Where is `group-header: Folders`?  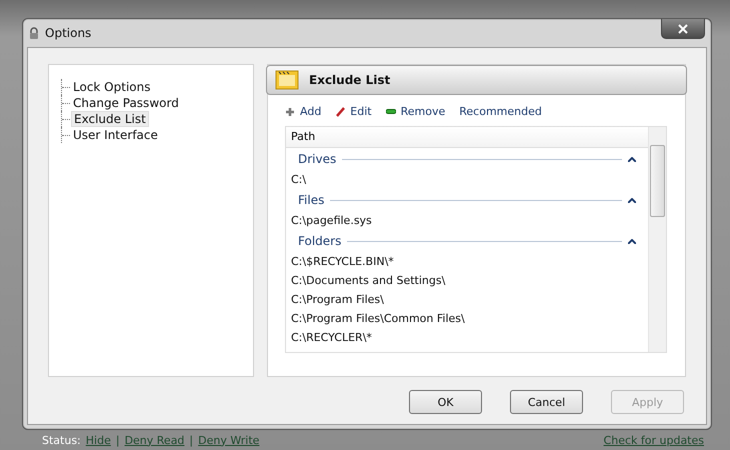 group-header: Folders is located at coordinates (320, 241).